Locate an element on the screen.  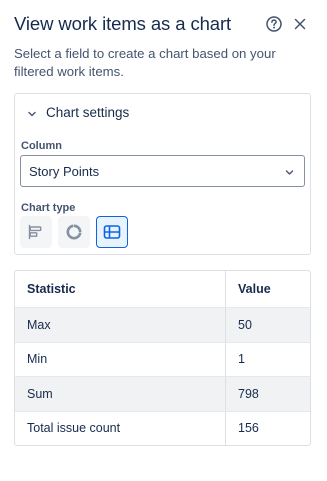
table-chart-button is located at coordinates (112, 232).